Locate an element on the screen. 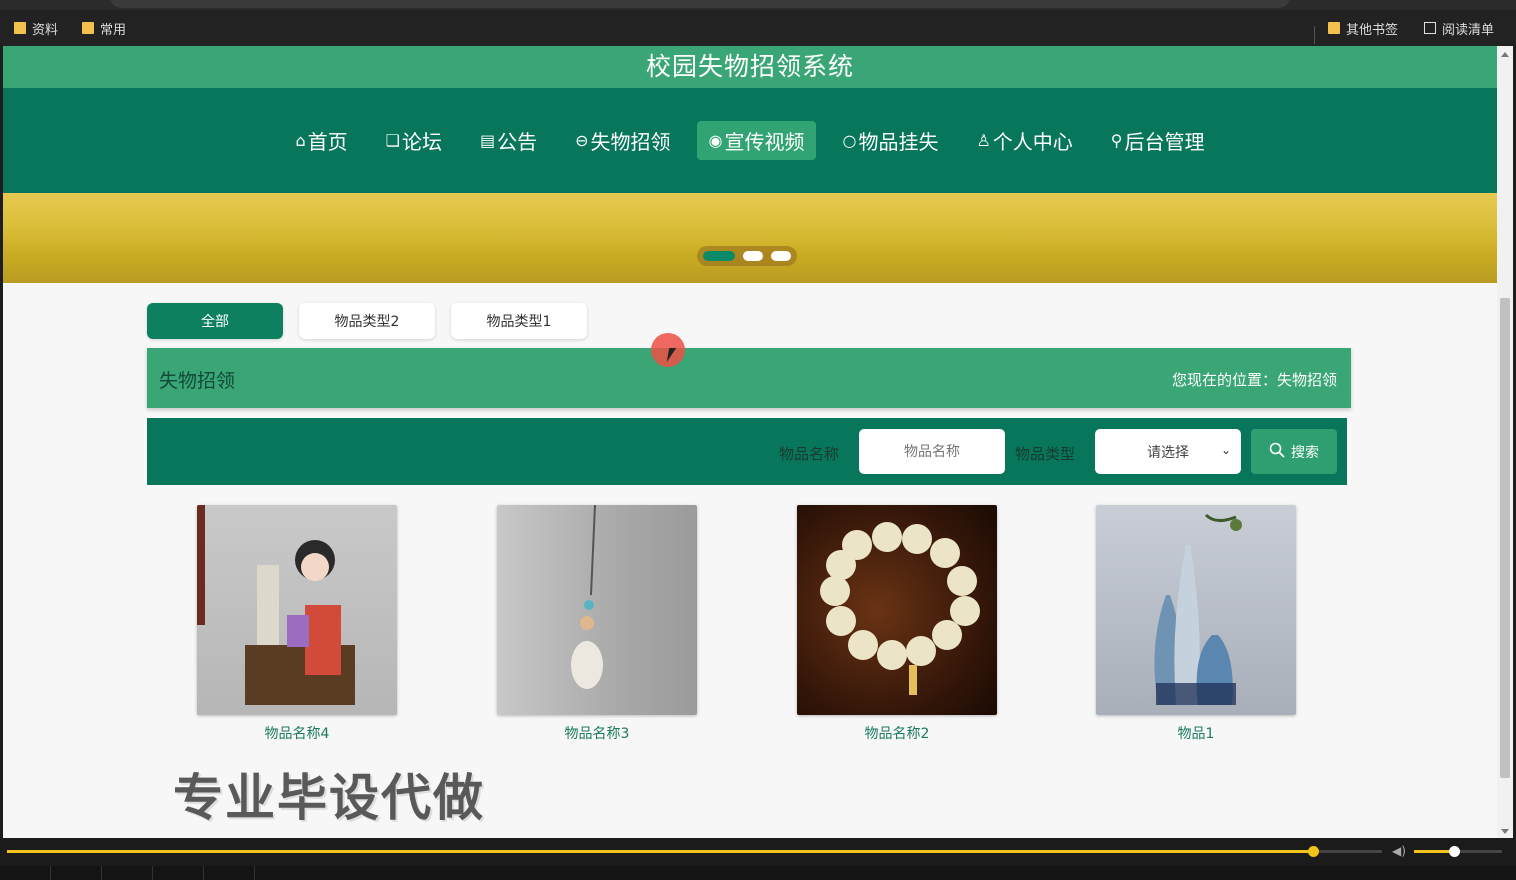  progress-track is located at coordinates (694, 851).